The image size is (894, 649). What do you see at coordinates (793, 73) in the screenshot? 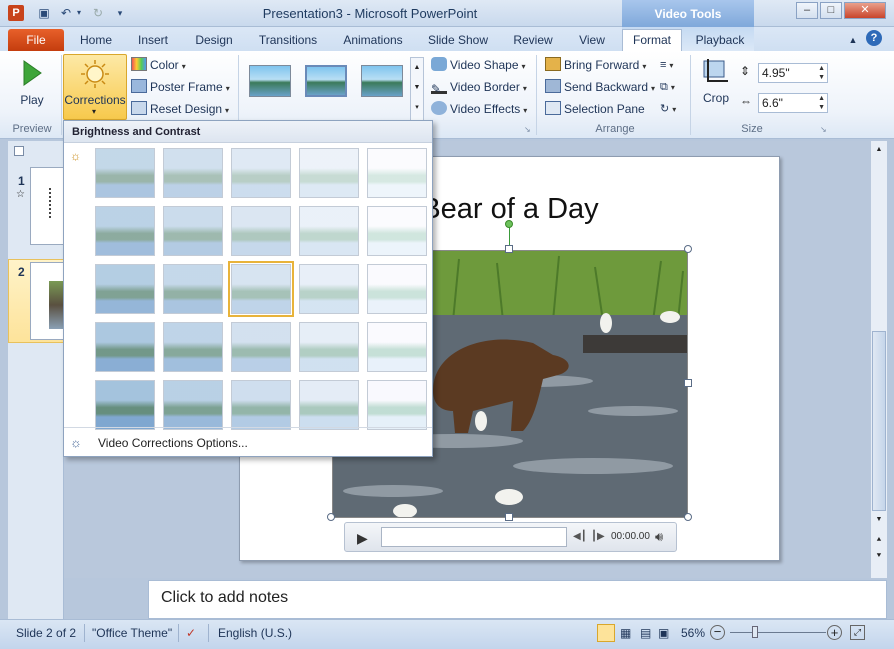
I see `height-input: 4.95" ▲ ▼` at bounding box center [793, 73].